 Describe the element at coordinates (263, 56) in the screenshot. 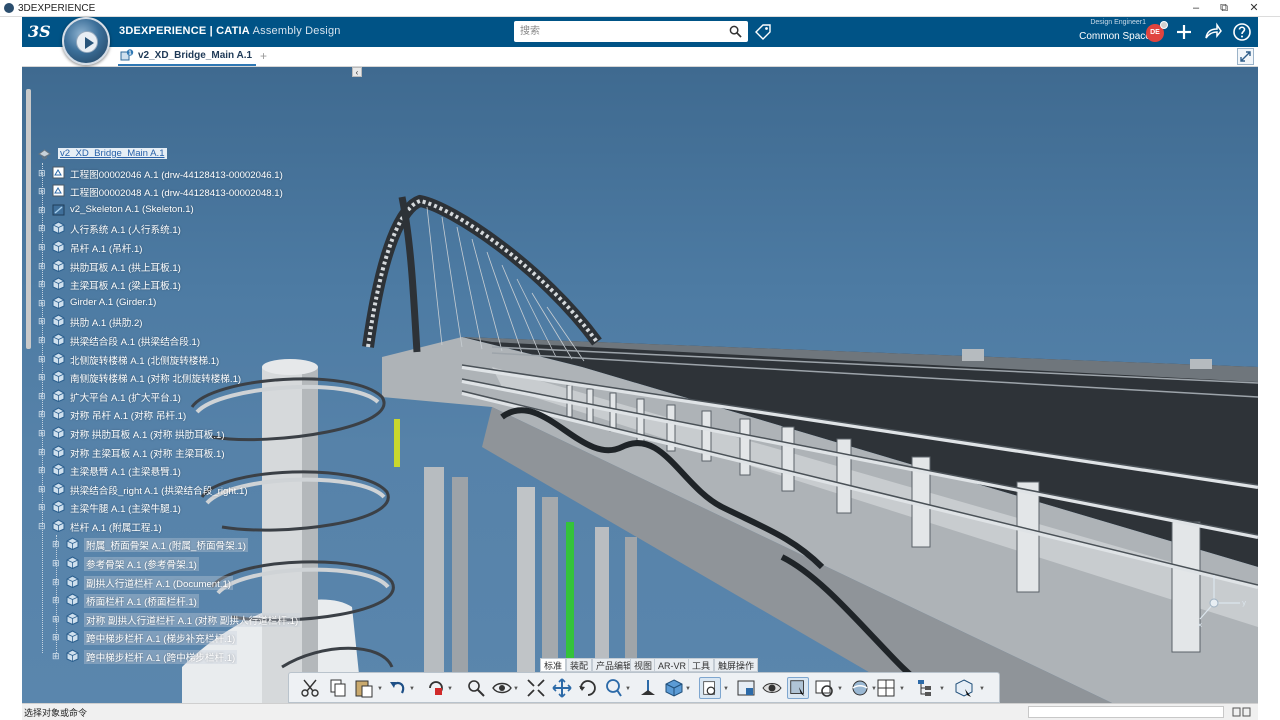

I see `add-tab-button: +` at that location.